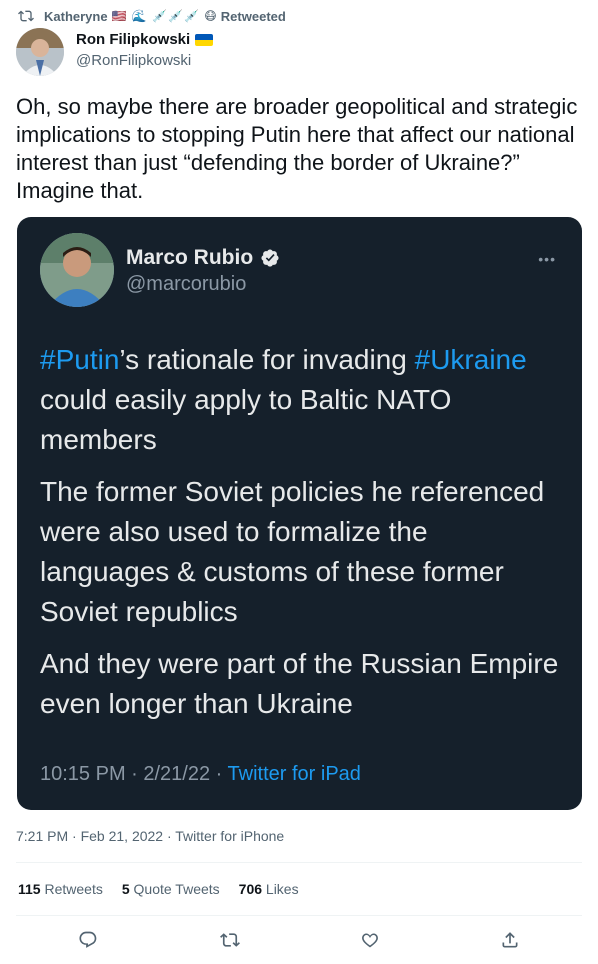 The image size is (598, 964). I want to click on retweeter-emoji: 🇺🇸 🌊 💉💉💉 😷, so click(164, 16).